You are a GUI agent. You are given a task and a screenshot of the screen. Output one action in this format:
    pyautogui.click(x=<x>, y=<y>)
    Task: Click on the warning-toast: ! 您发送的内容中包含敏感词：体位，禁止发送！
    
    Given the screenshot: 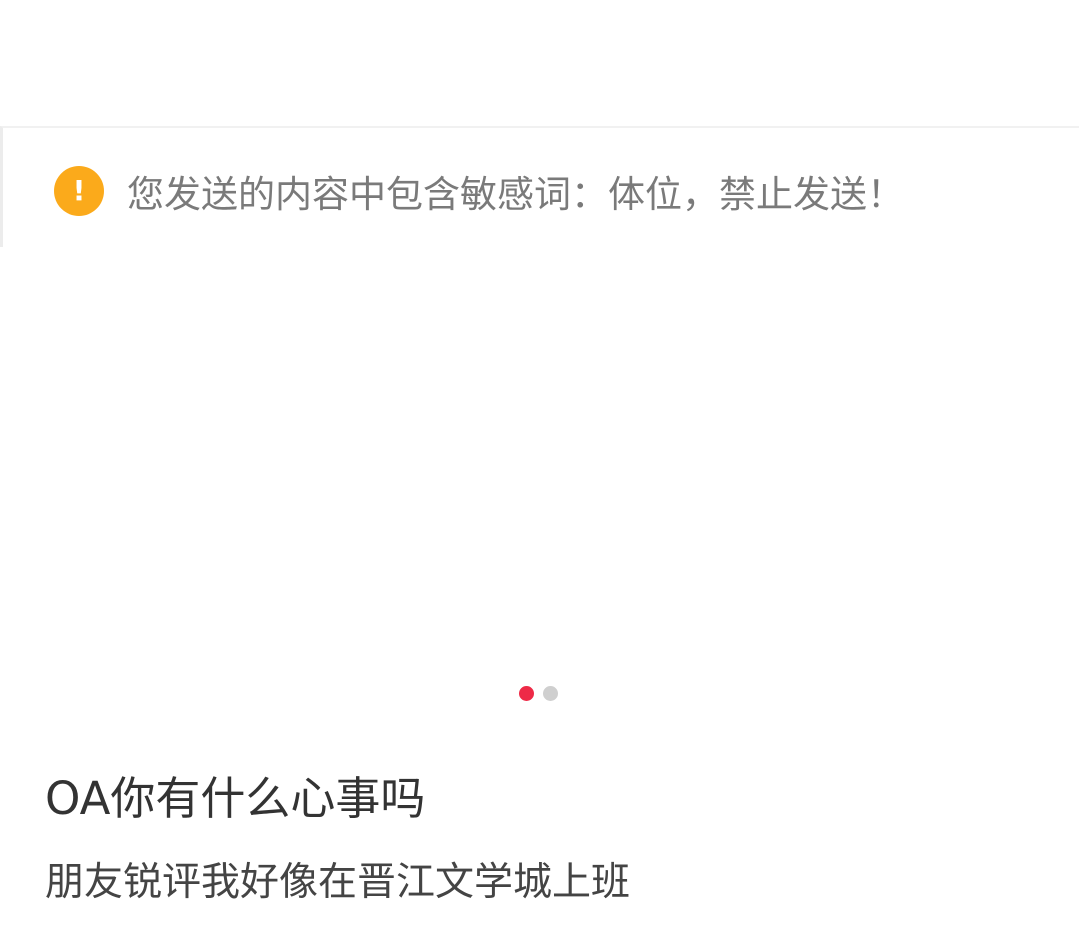 What is the action you would take?
    pyautogui.click(x=539, y=186)
    